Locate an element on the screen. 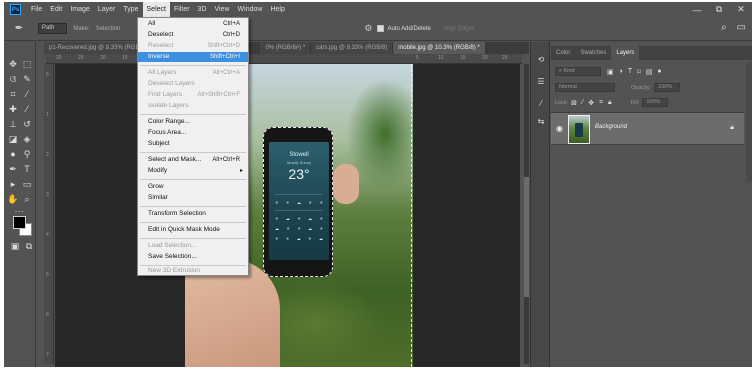  clone-stamp-icon: ⊥ is located at coordinates (13, 124).